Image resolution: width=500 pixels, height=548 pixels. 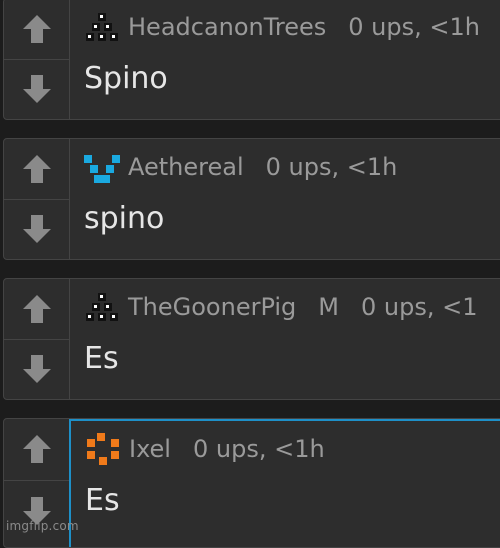 What do you see at coordinates (150, 449) in the screenshot?
I see `username-link: Ixel` at bounding box center [150, 449].